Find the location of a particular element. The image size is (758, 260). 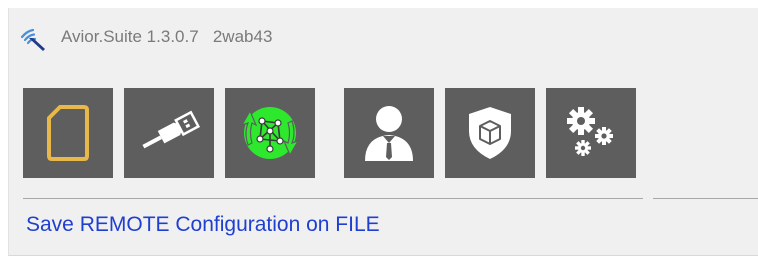

shield-icon is located at coordinates (490, 133).